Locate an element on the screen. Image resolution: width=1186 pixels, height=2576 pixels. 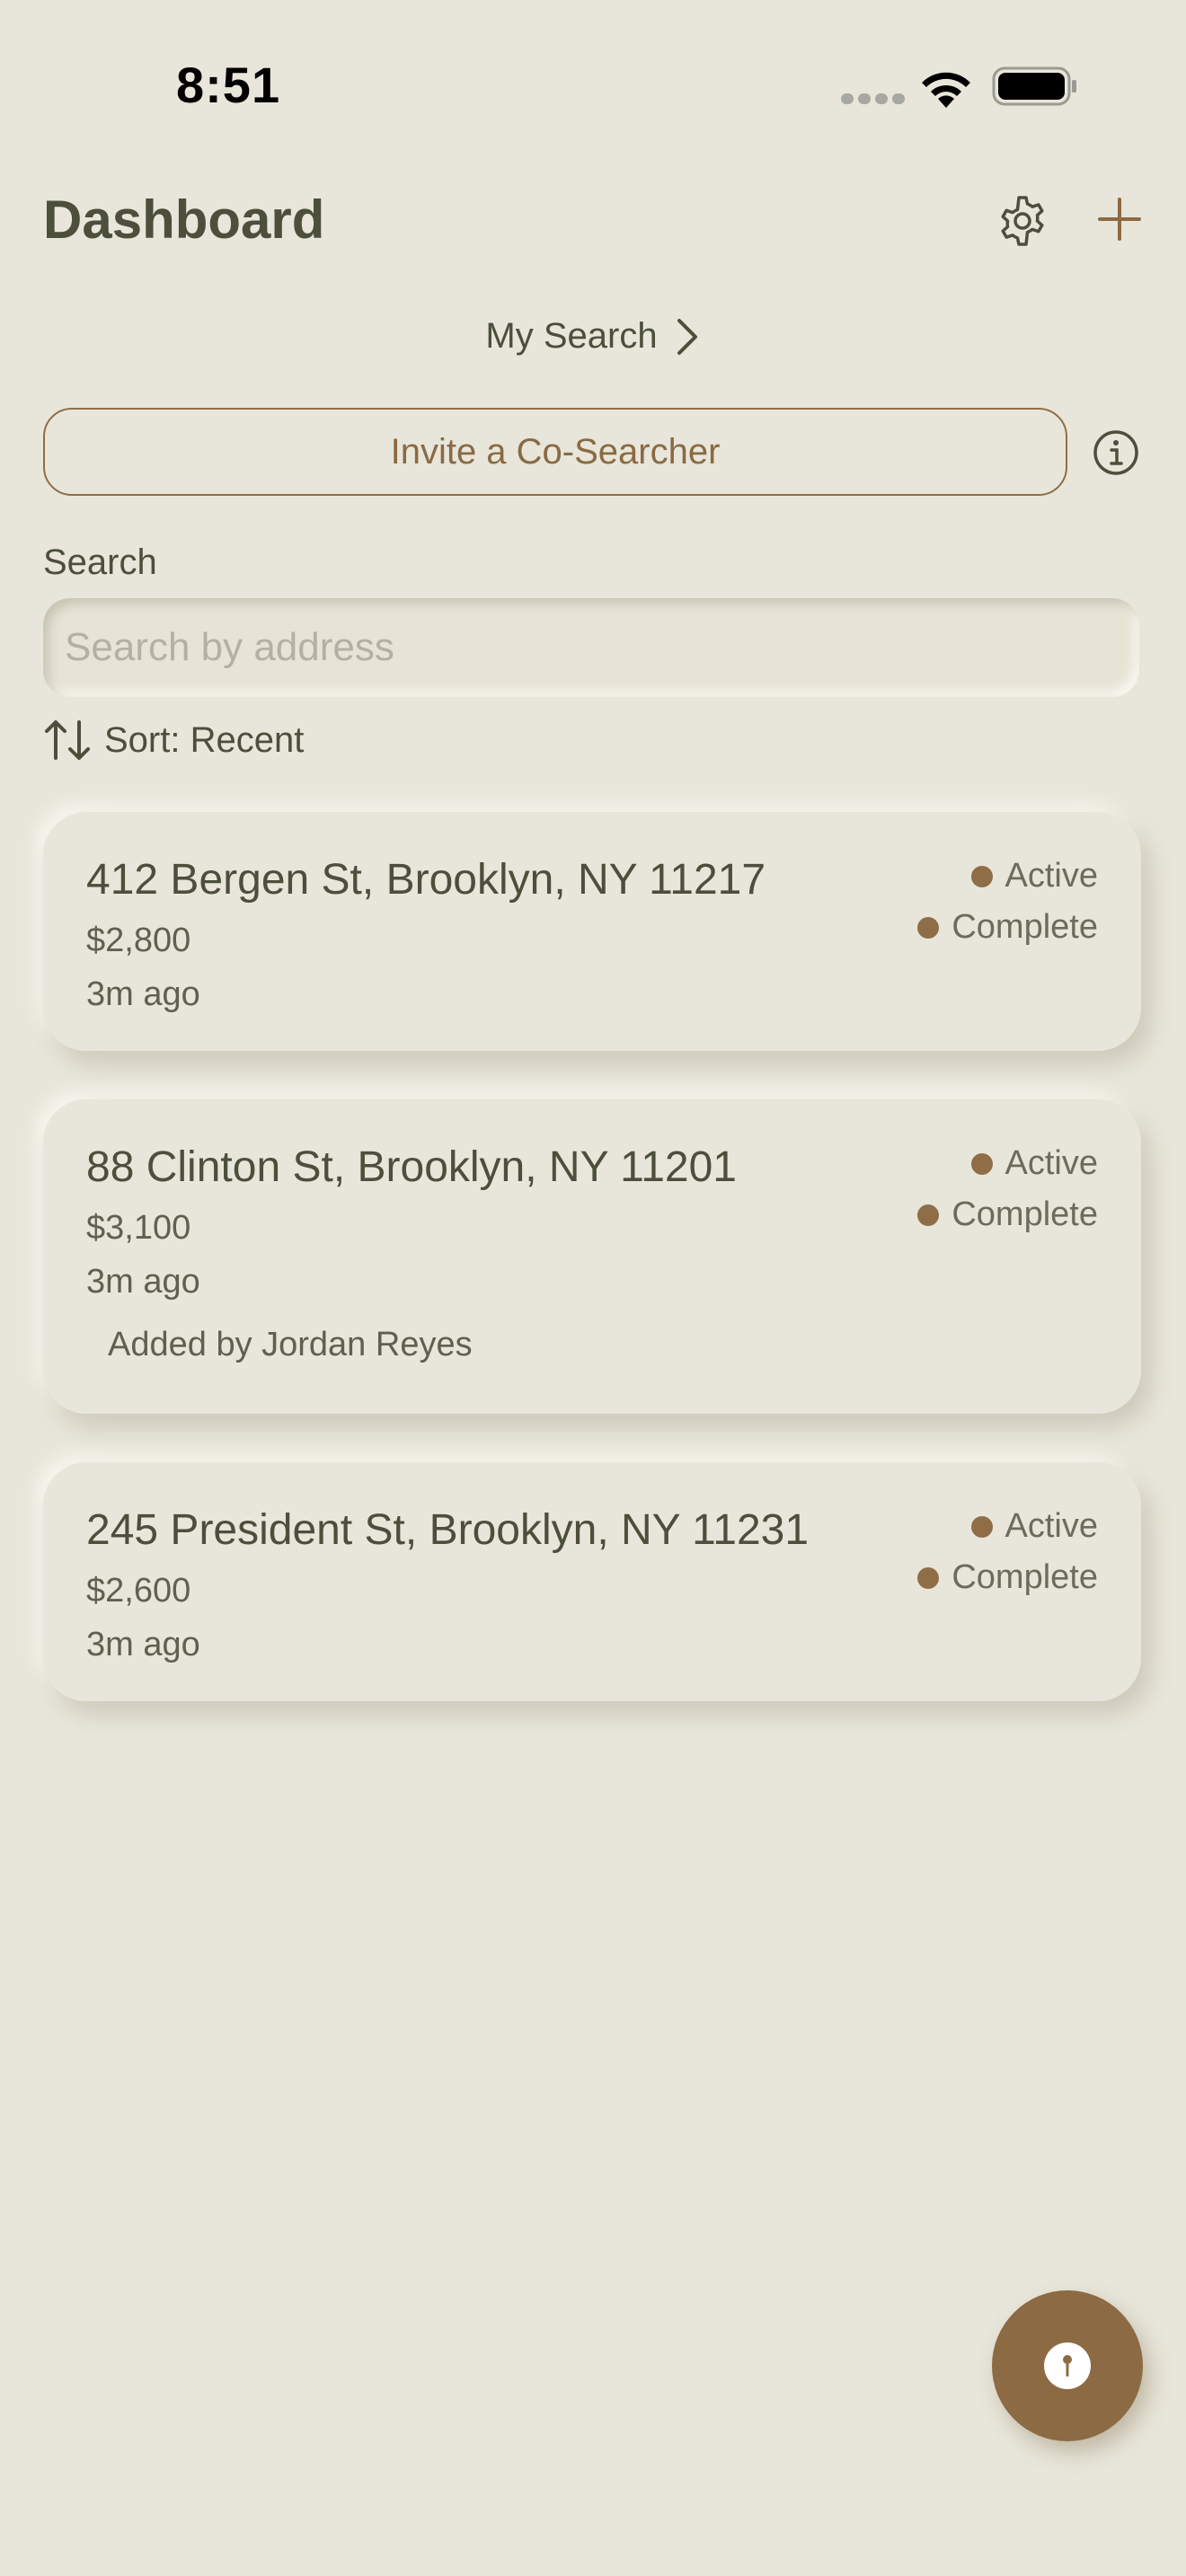
listing-address: 245 President St, Brooklyn, NY 11231 is located at coordinates (448, 1530).